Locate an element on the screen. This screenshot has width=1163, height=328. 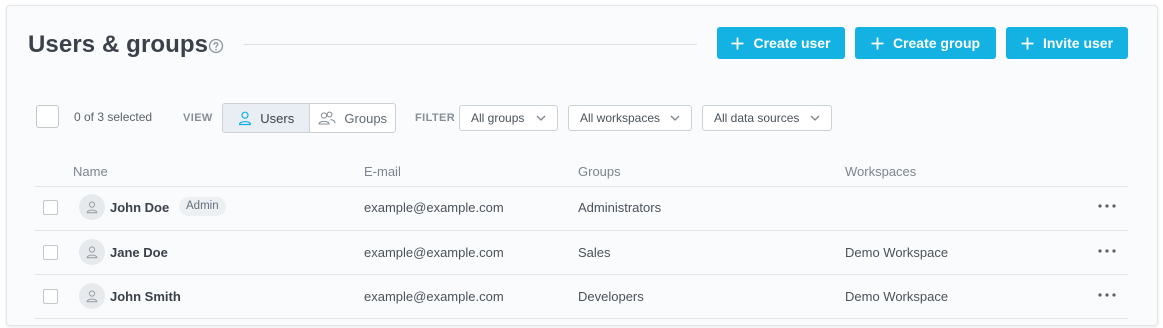
create-group-button: Create group is located at coordinates (925, 43).